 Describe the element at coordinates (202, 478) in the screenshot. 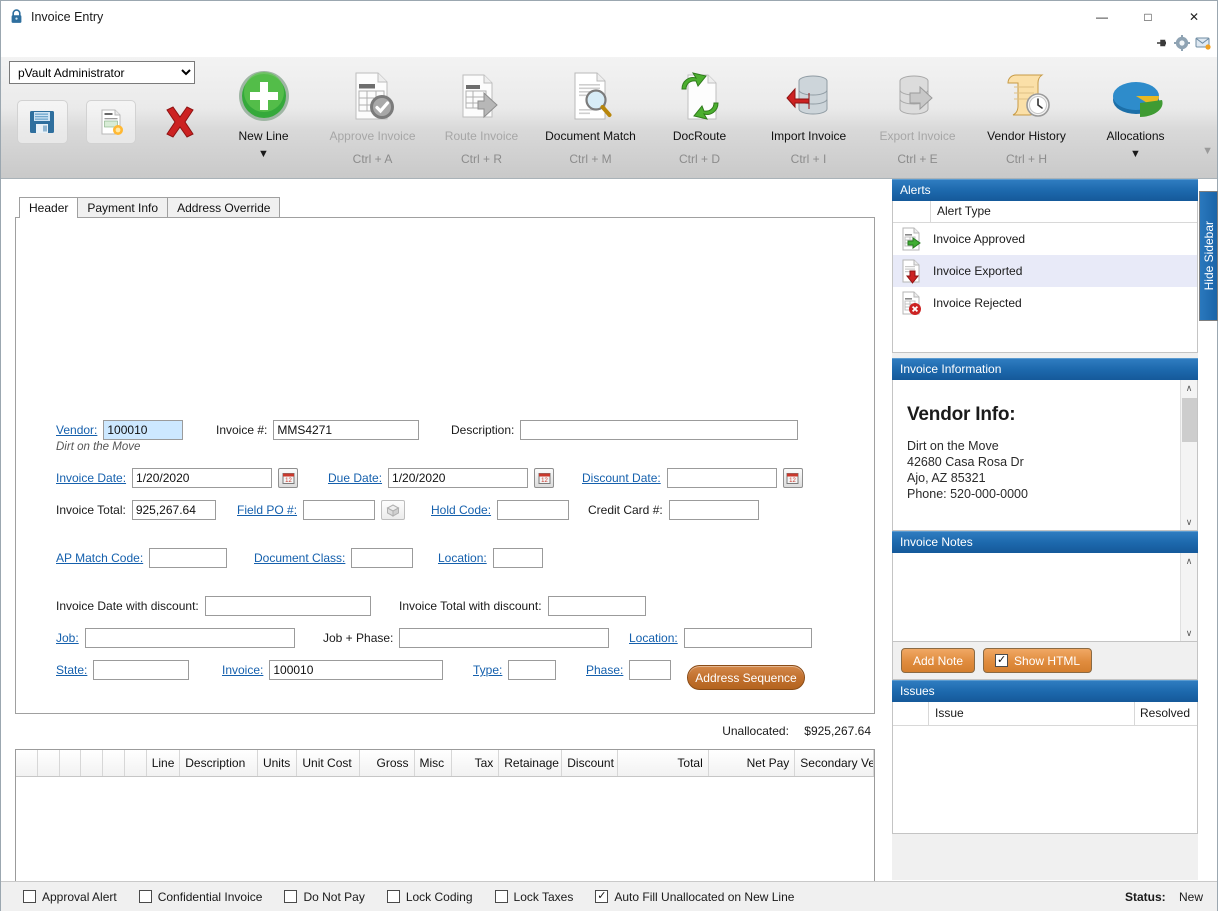

I see `invoice-date-input` at that location.